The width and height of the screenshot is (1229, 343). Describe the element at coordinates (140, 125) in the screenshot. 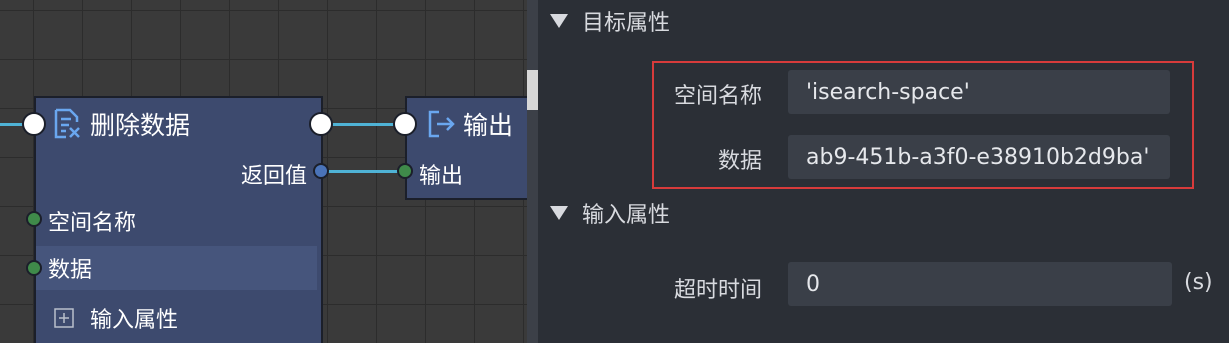

I see `delete-data-node-title: 删除数据` at that location.